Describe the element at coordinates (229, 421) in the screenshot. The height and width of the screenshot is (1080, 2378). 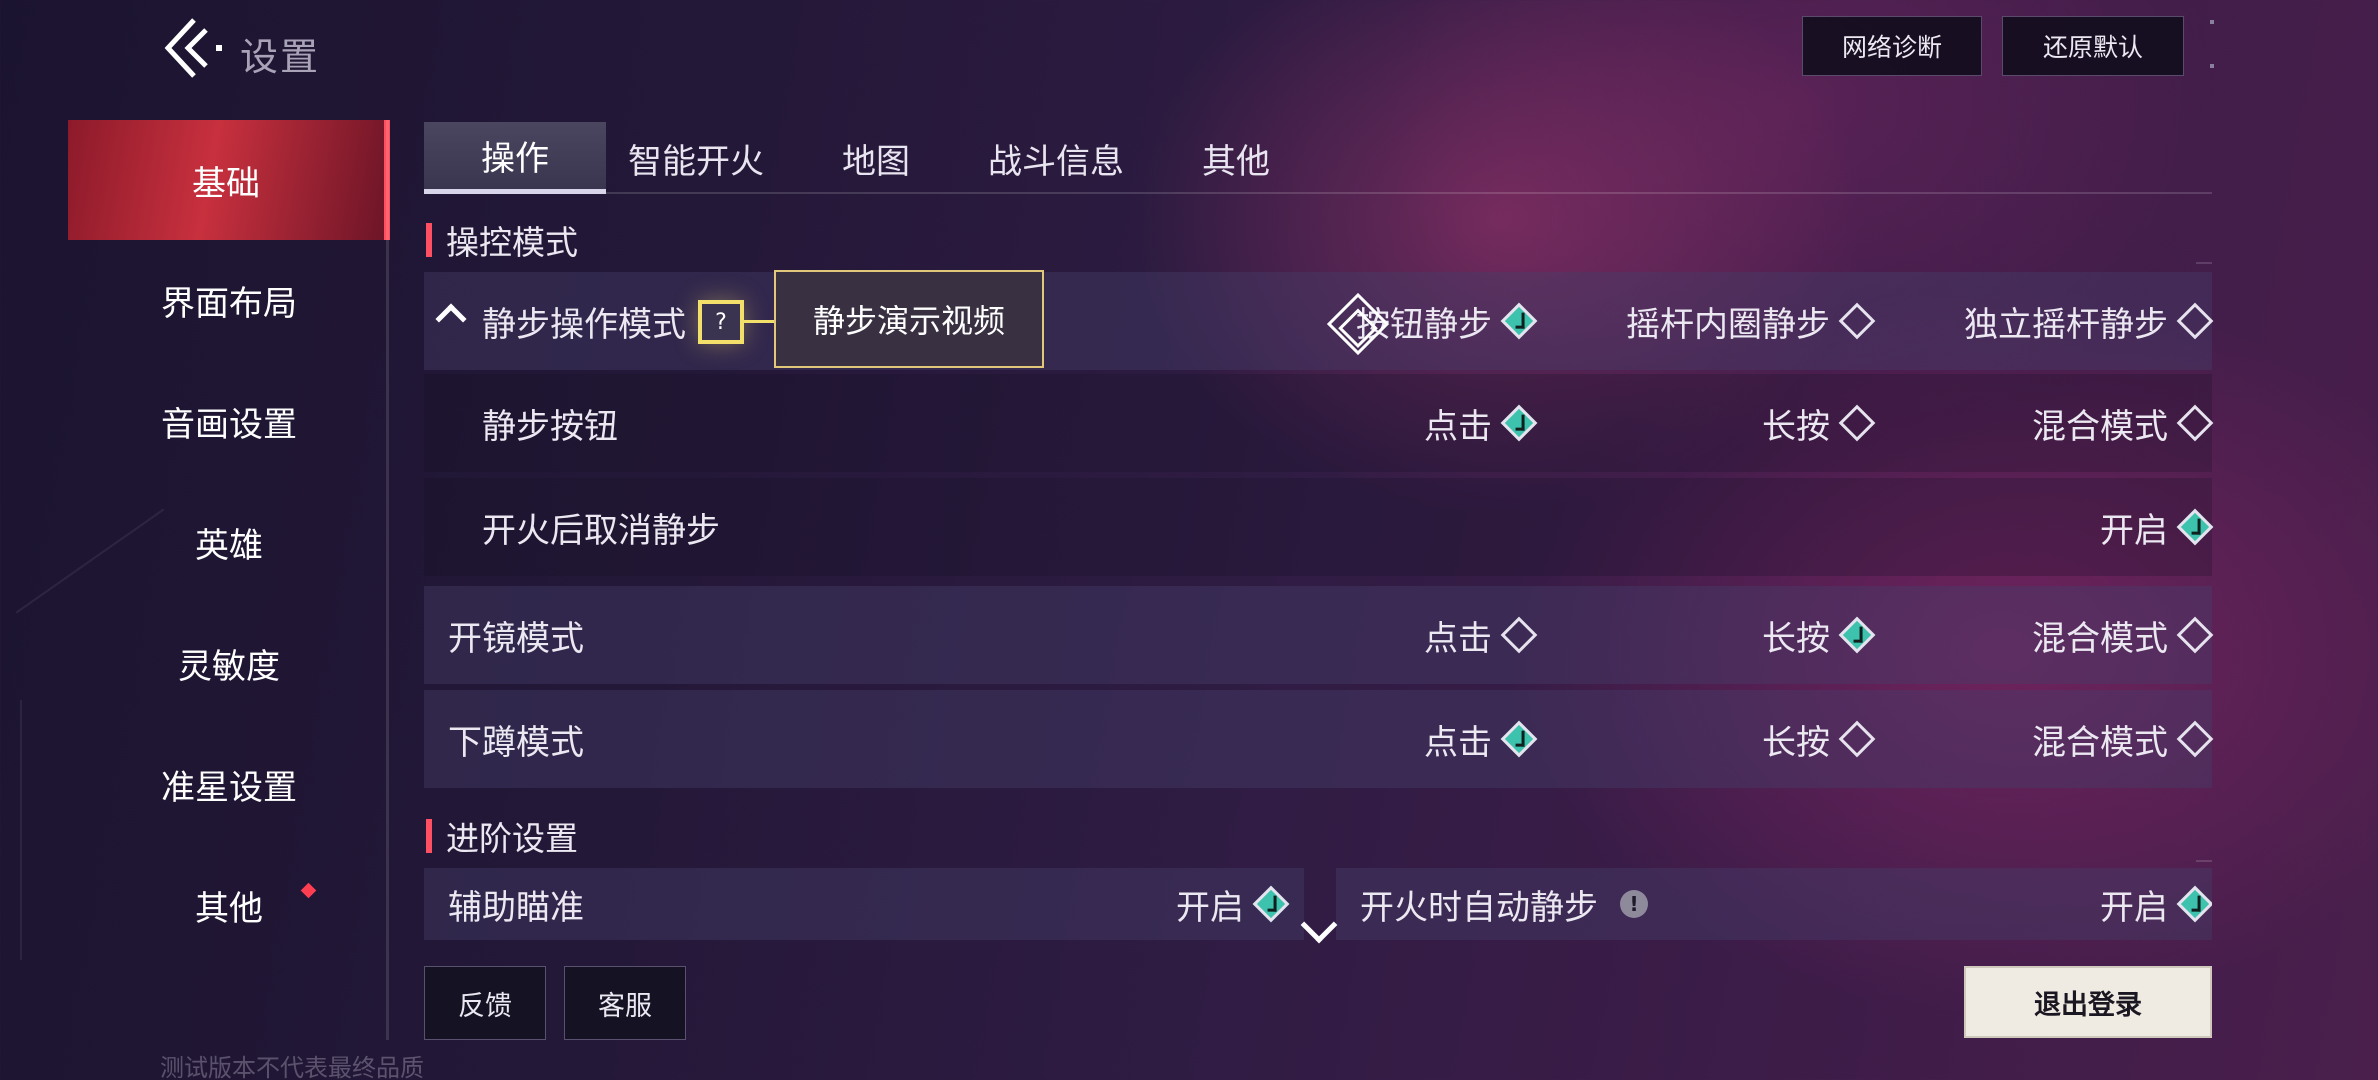
I see `sidebar-item-audio-video: 音画设置` at that location.